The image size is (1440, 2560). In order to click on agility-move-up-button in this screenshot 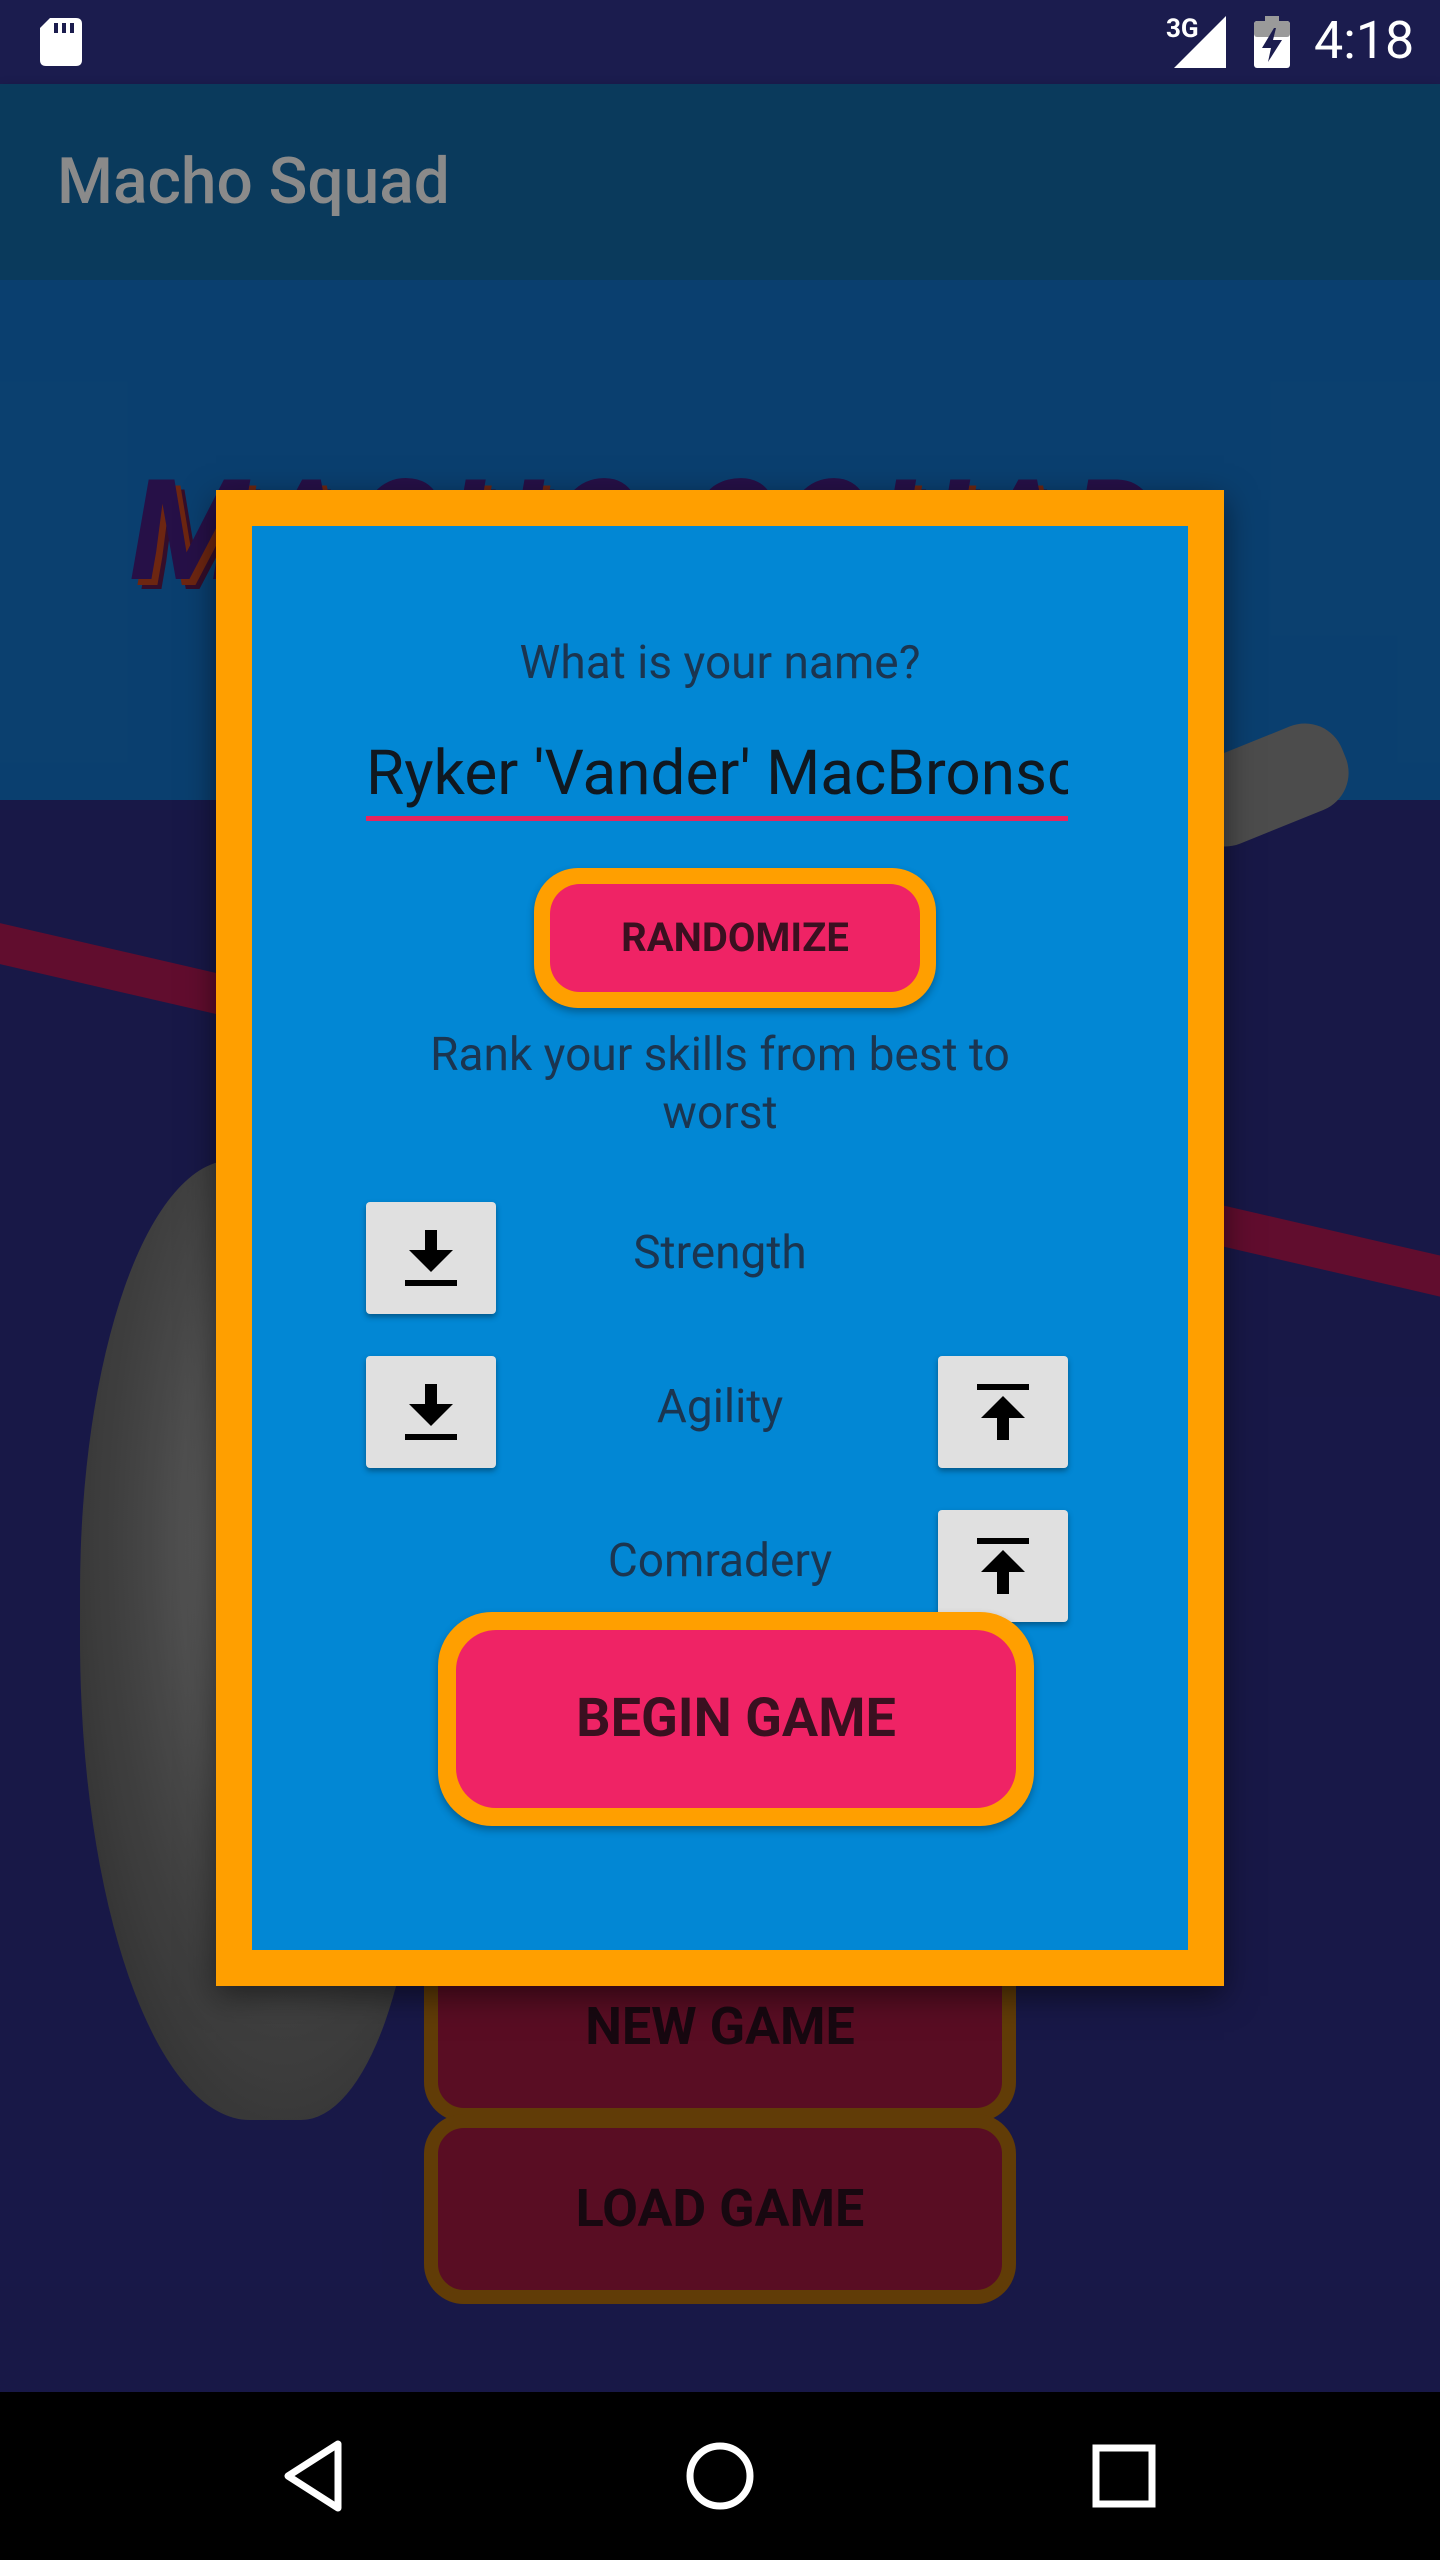, I will do `click(1003, 1412)`.